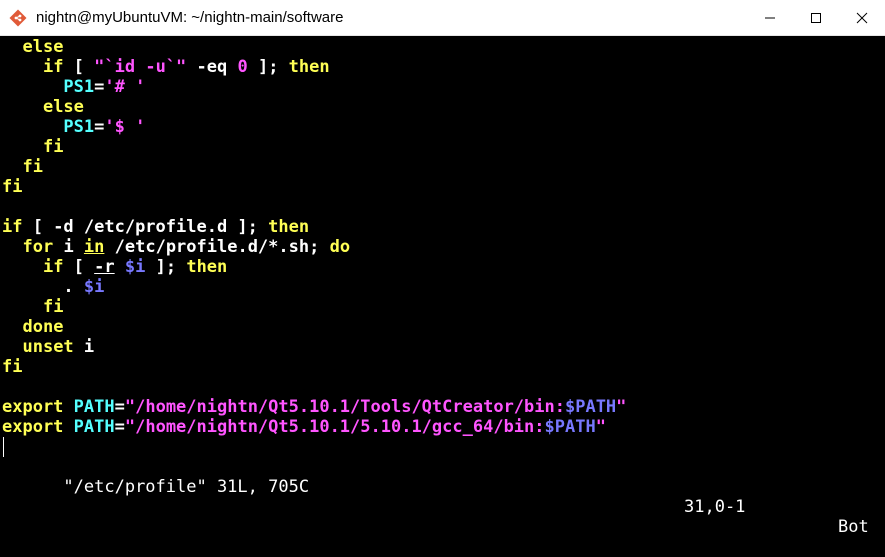 The height and width of the screenshot is (557, 885). What do you see at coordinates (43, 327) in the screenshot?
I see `code-token: done` at bounding box center [43, 327].